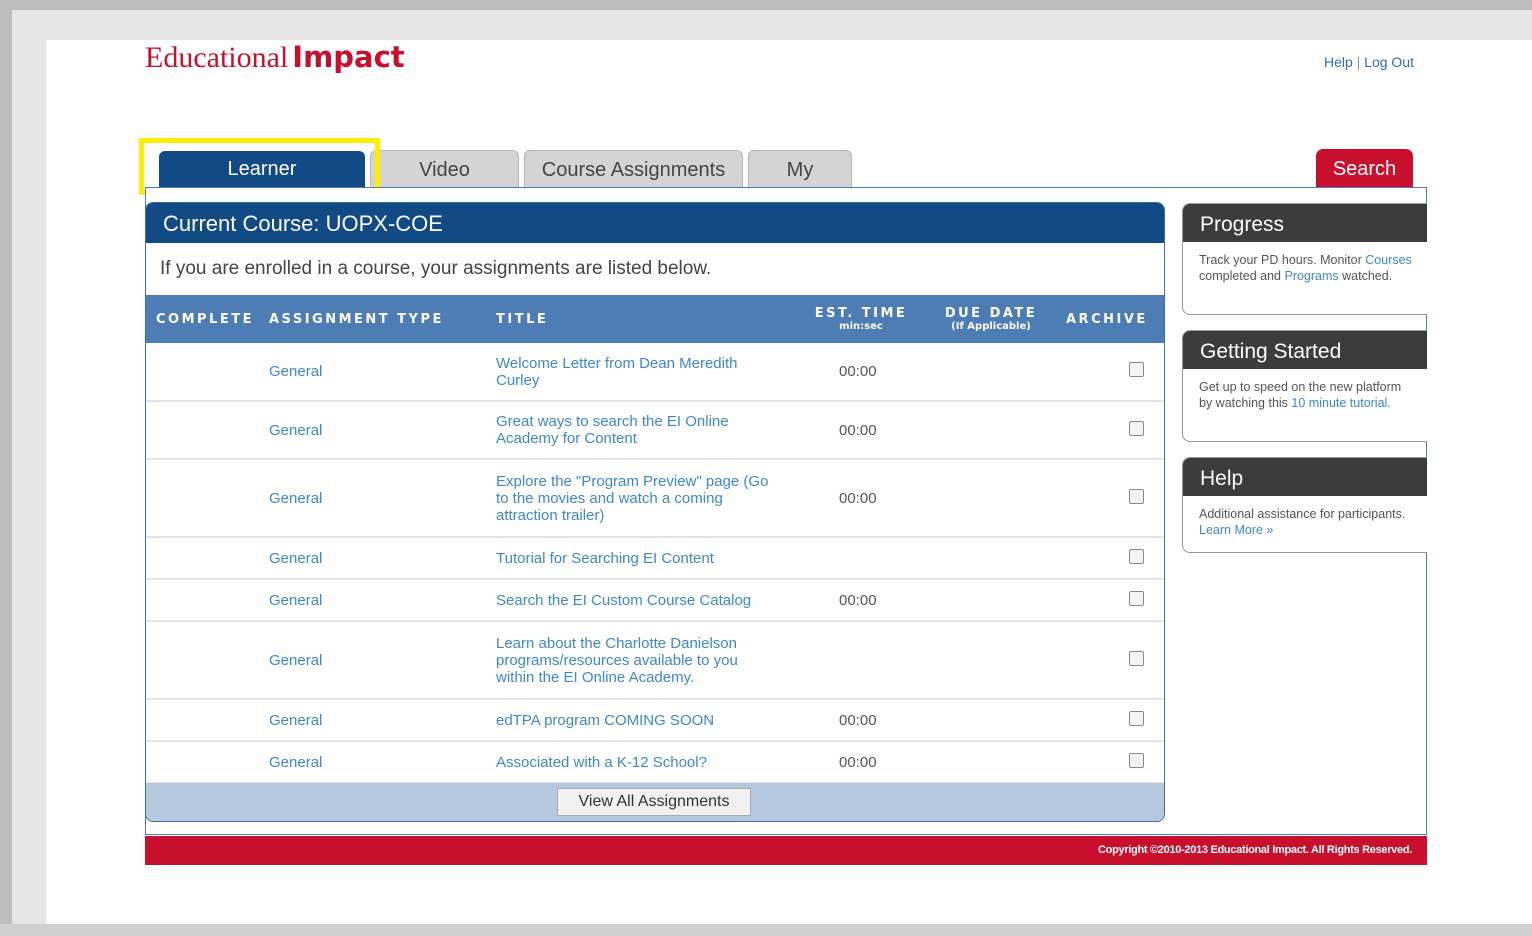 Image resolution: width=1532 pixels, height=936 pixels. I want to click on courses-link: Courses, so click(1388, 260).